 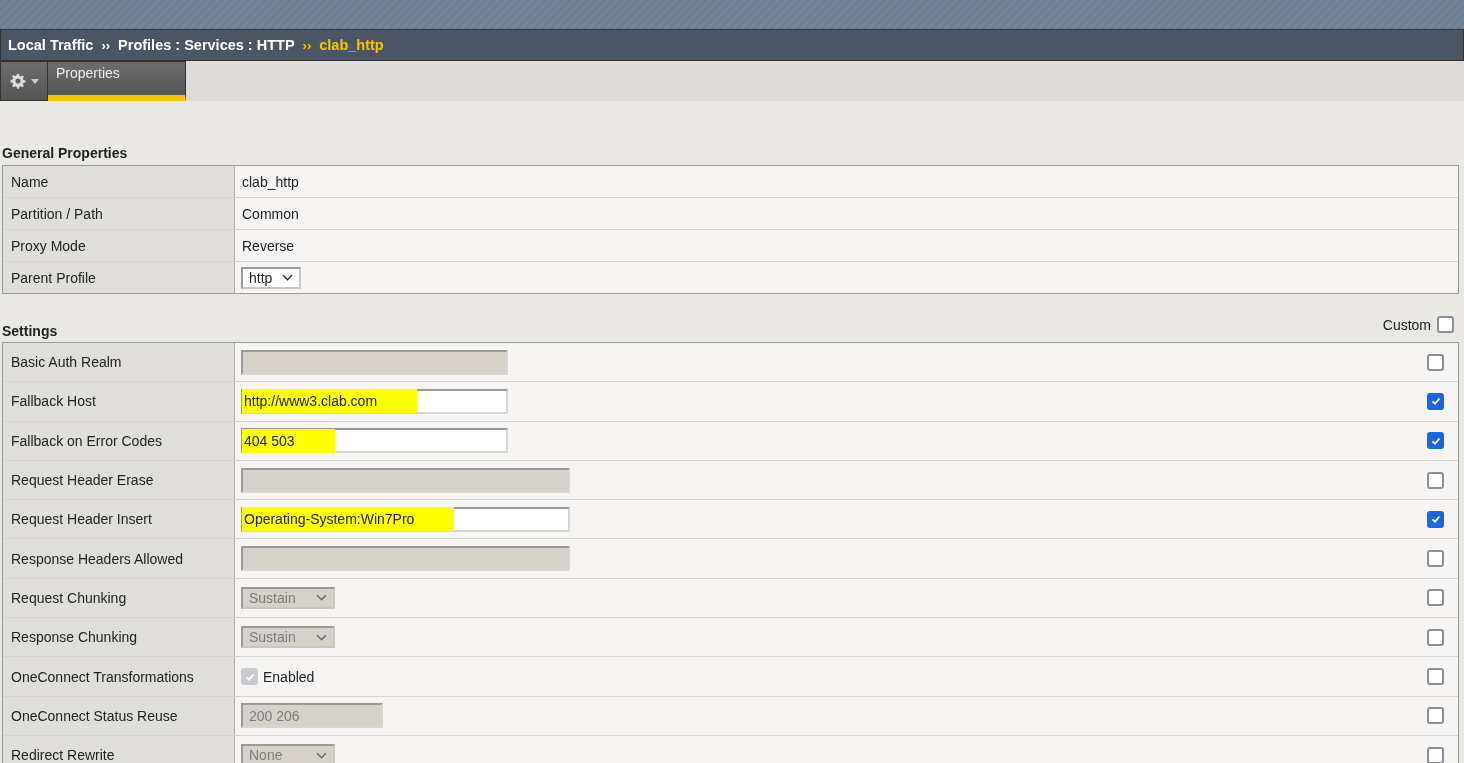 What do you see at coordinates (65, 154) in the screenshot?
I see `section-heading: General Properties` at bounding box center [65, 154].